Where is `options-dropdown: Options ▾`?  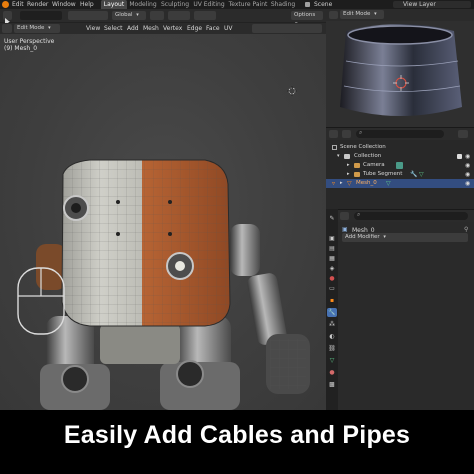 options-dropdown: Options ▾ is located at coordinates (307, 19).